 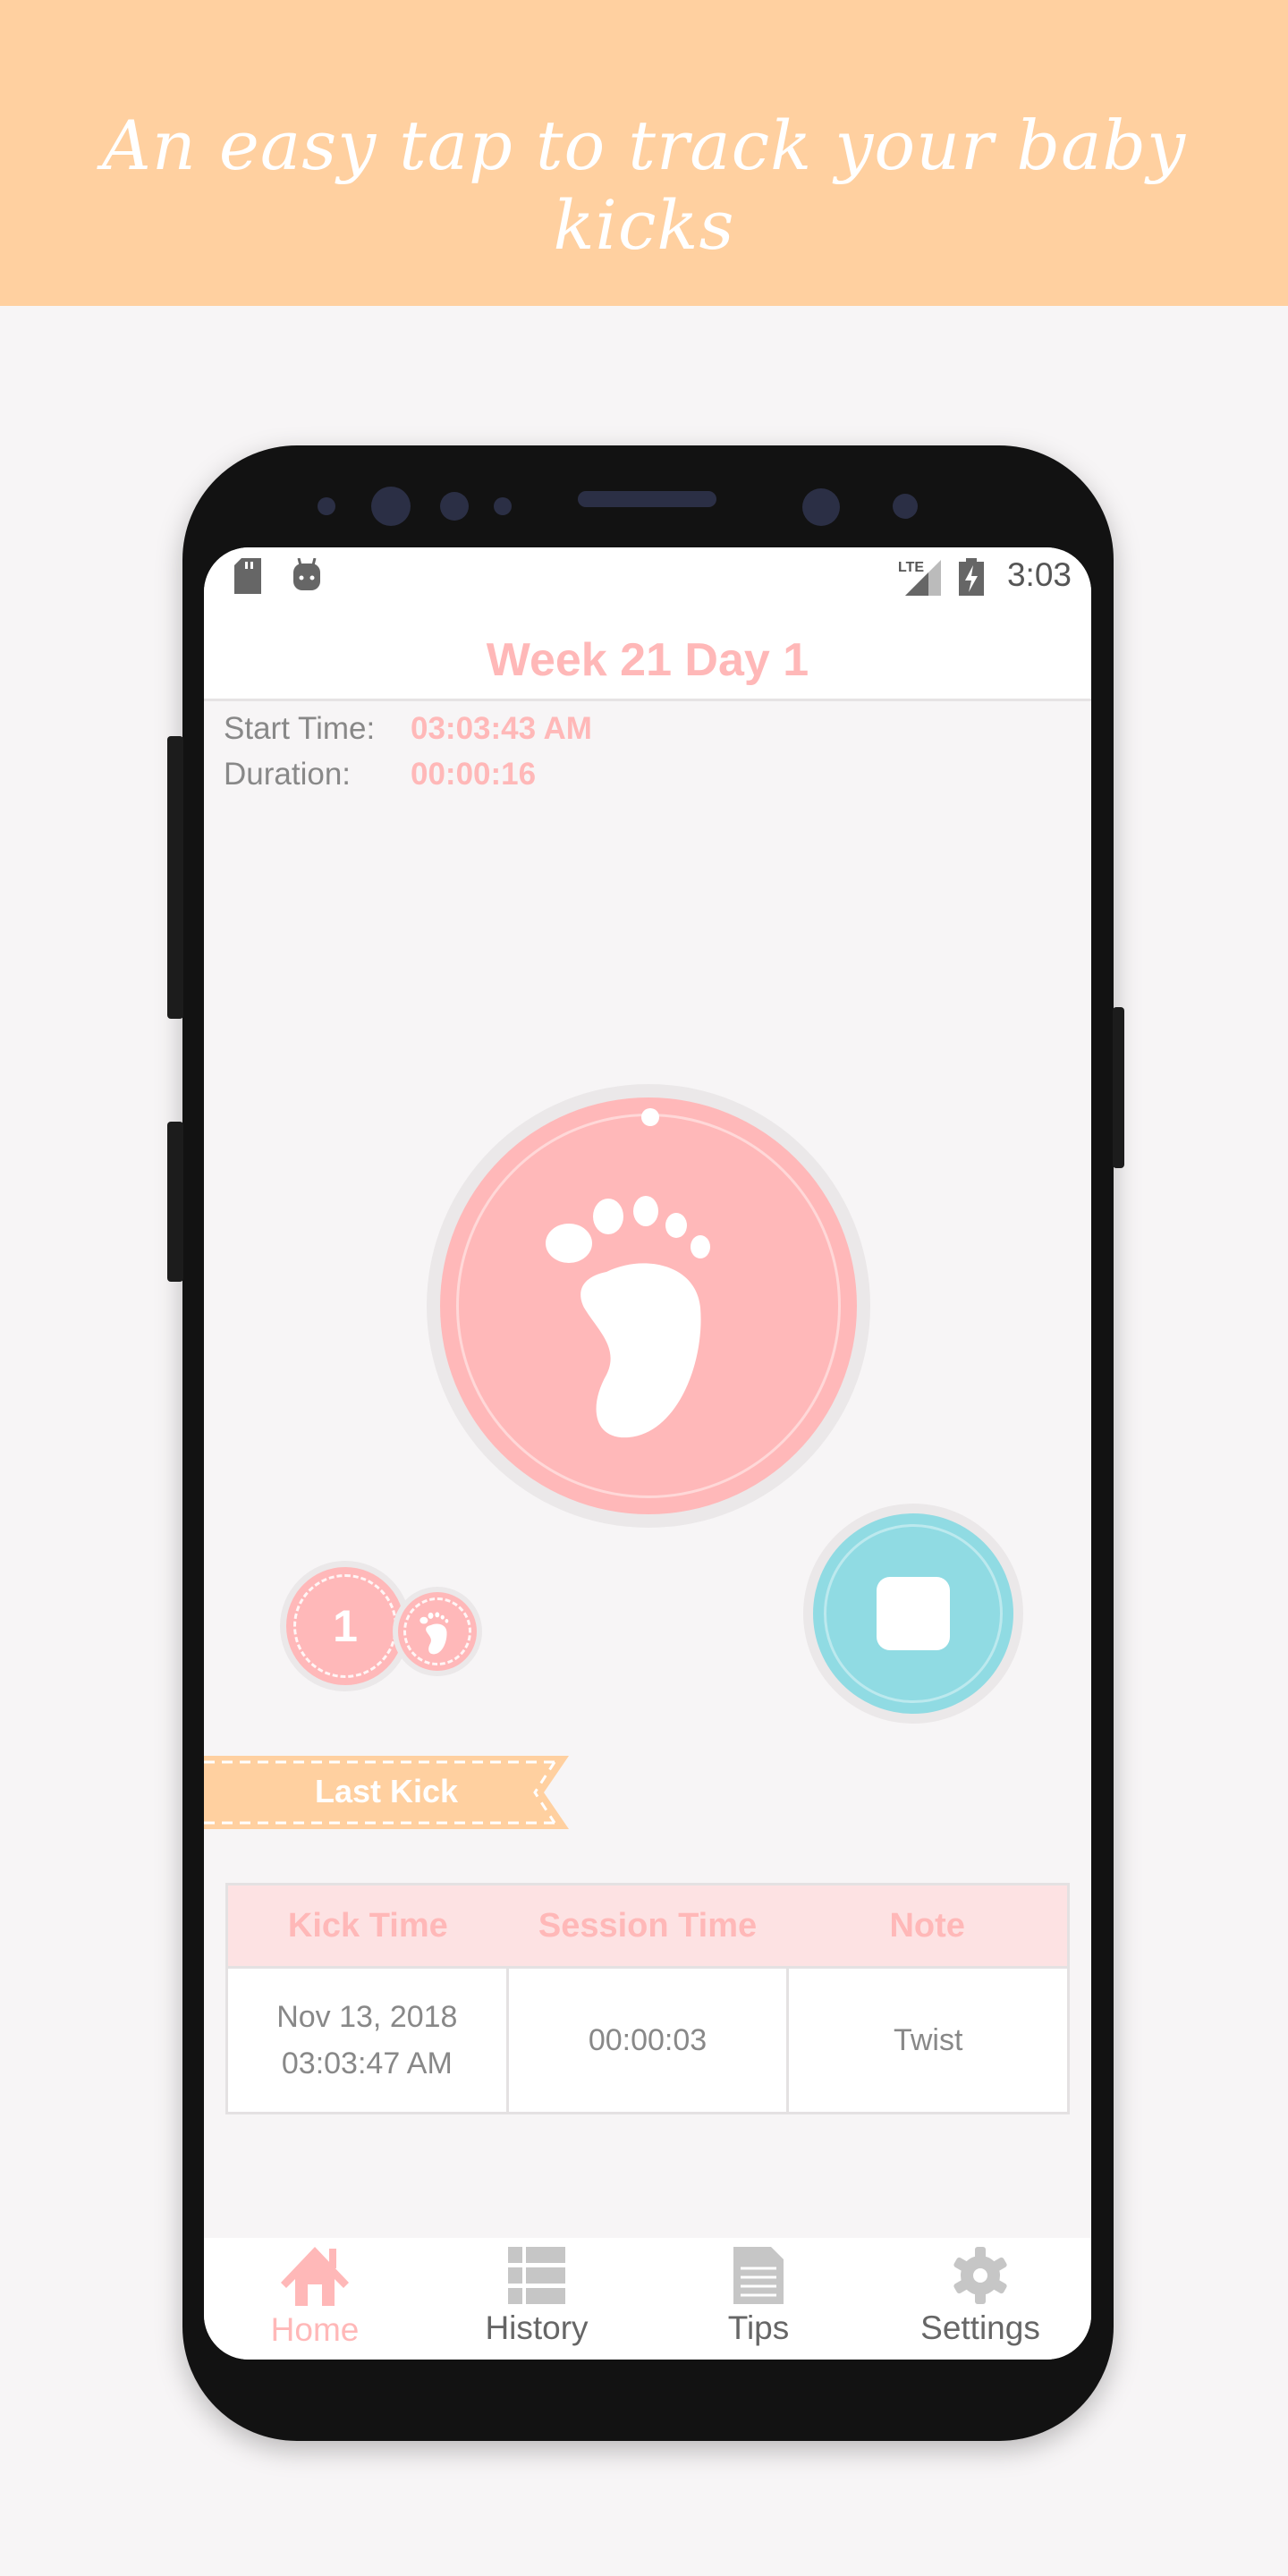 What do you see at coordinates (367, 2063) in the screenshot?
I see `kick-time: 03:03:47 AM` at bounding box center [367, 2063].